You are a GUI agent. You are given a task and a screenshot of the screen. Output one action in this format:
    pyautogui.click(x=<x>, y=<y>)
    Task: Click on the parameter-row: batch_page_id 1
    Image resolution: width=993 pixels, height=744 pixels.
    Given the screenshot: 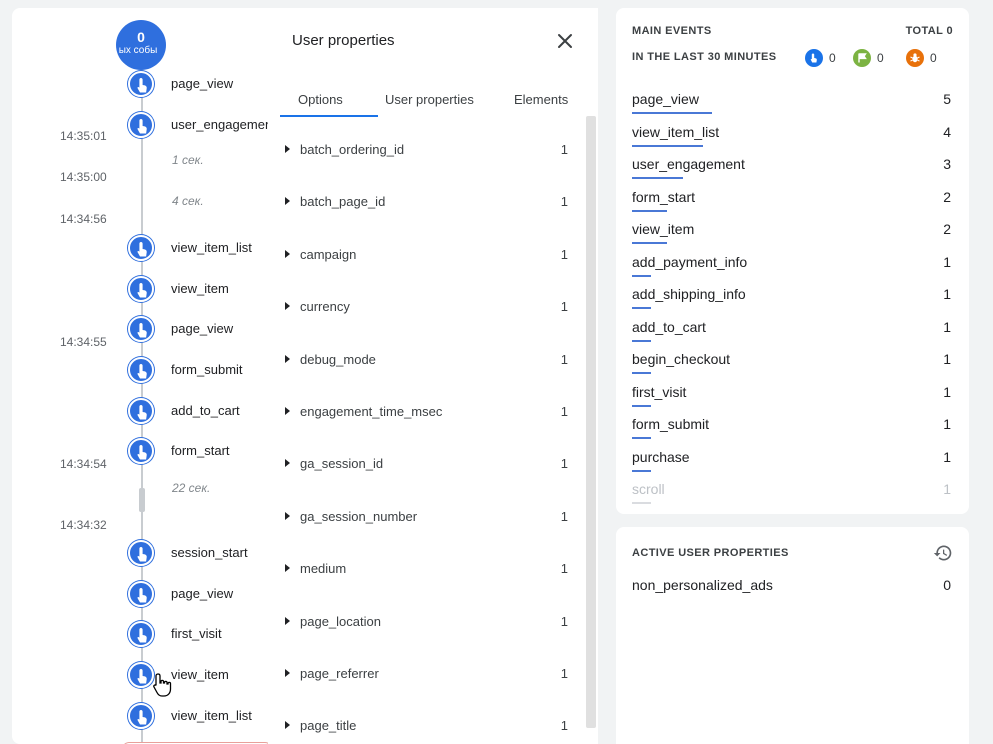 What is the action you would take?
    pyautogui.click(x=426, y=202)
    